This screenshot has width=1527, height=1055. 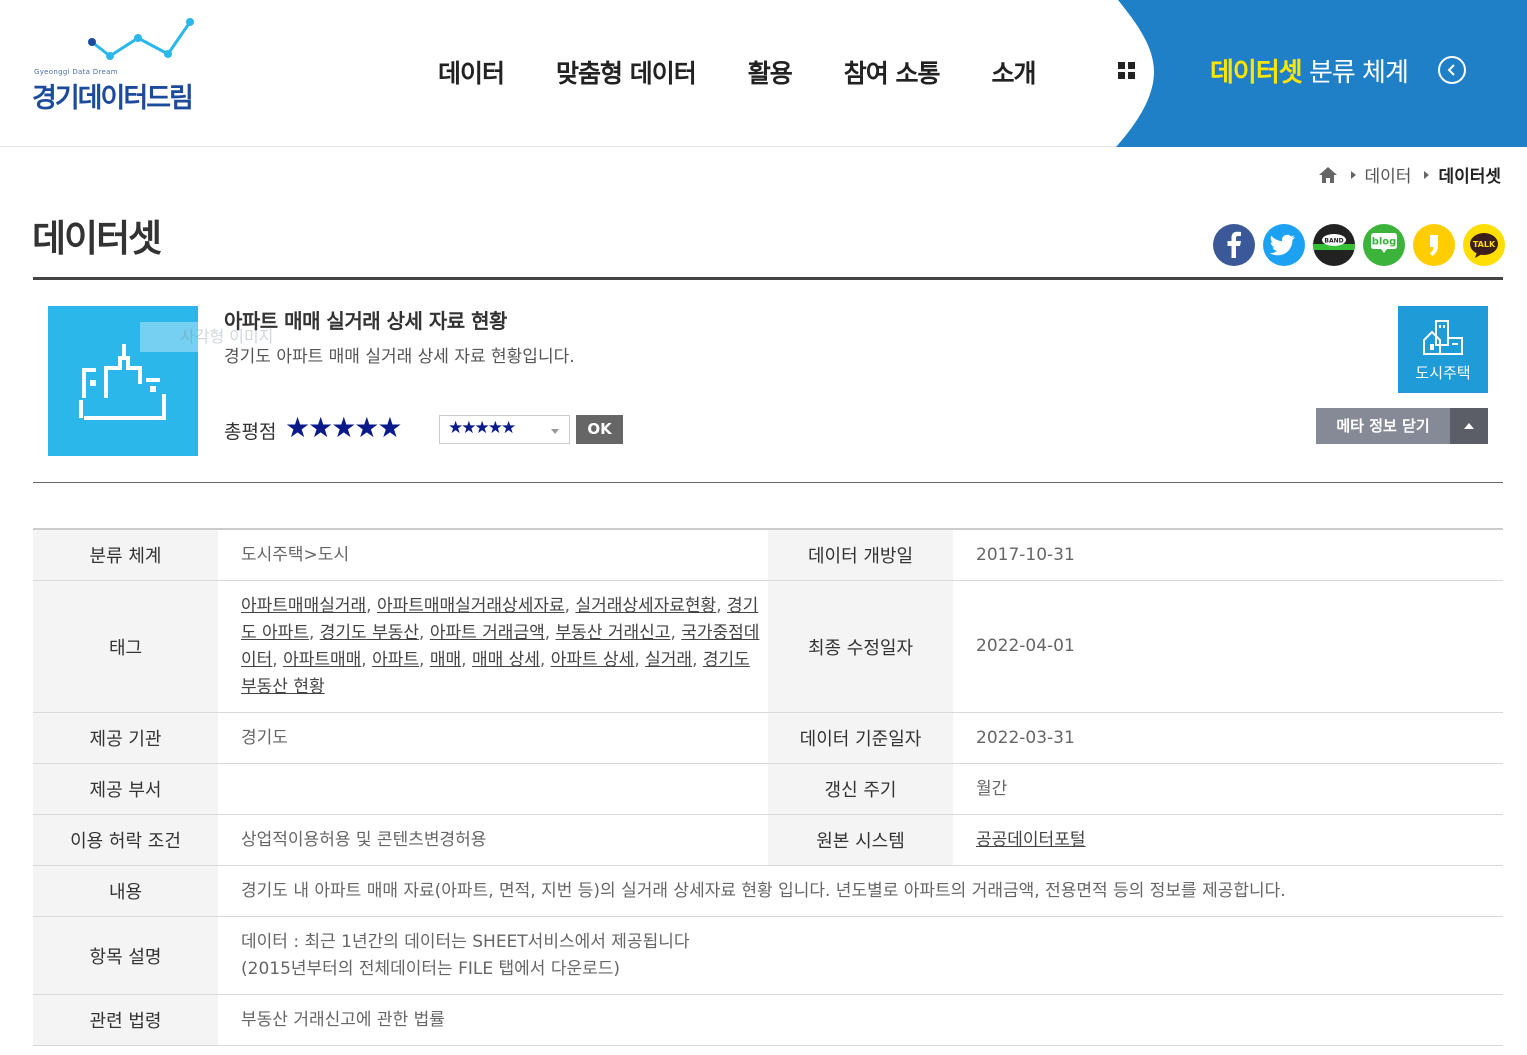 What do you see at coordinates (599, 429) in the screenshot?
I see `rating-ok-button: OK` at bounding box center [599, 429].